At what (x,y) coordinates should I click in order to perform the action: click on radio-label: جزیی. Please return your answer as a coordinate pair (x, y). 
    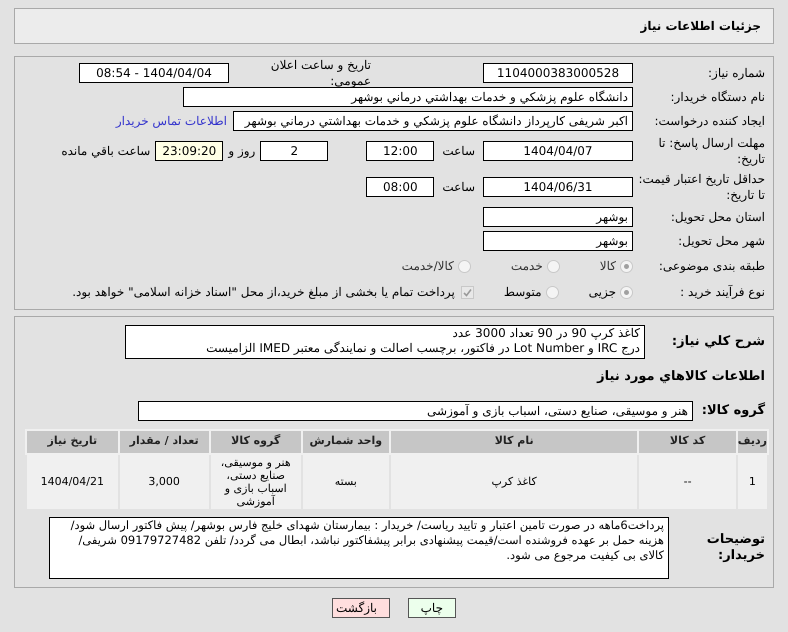
    Looking at the image, I should click on (602, 292).